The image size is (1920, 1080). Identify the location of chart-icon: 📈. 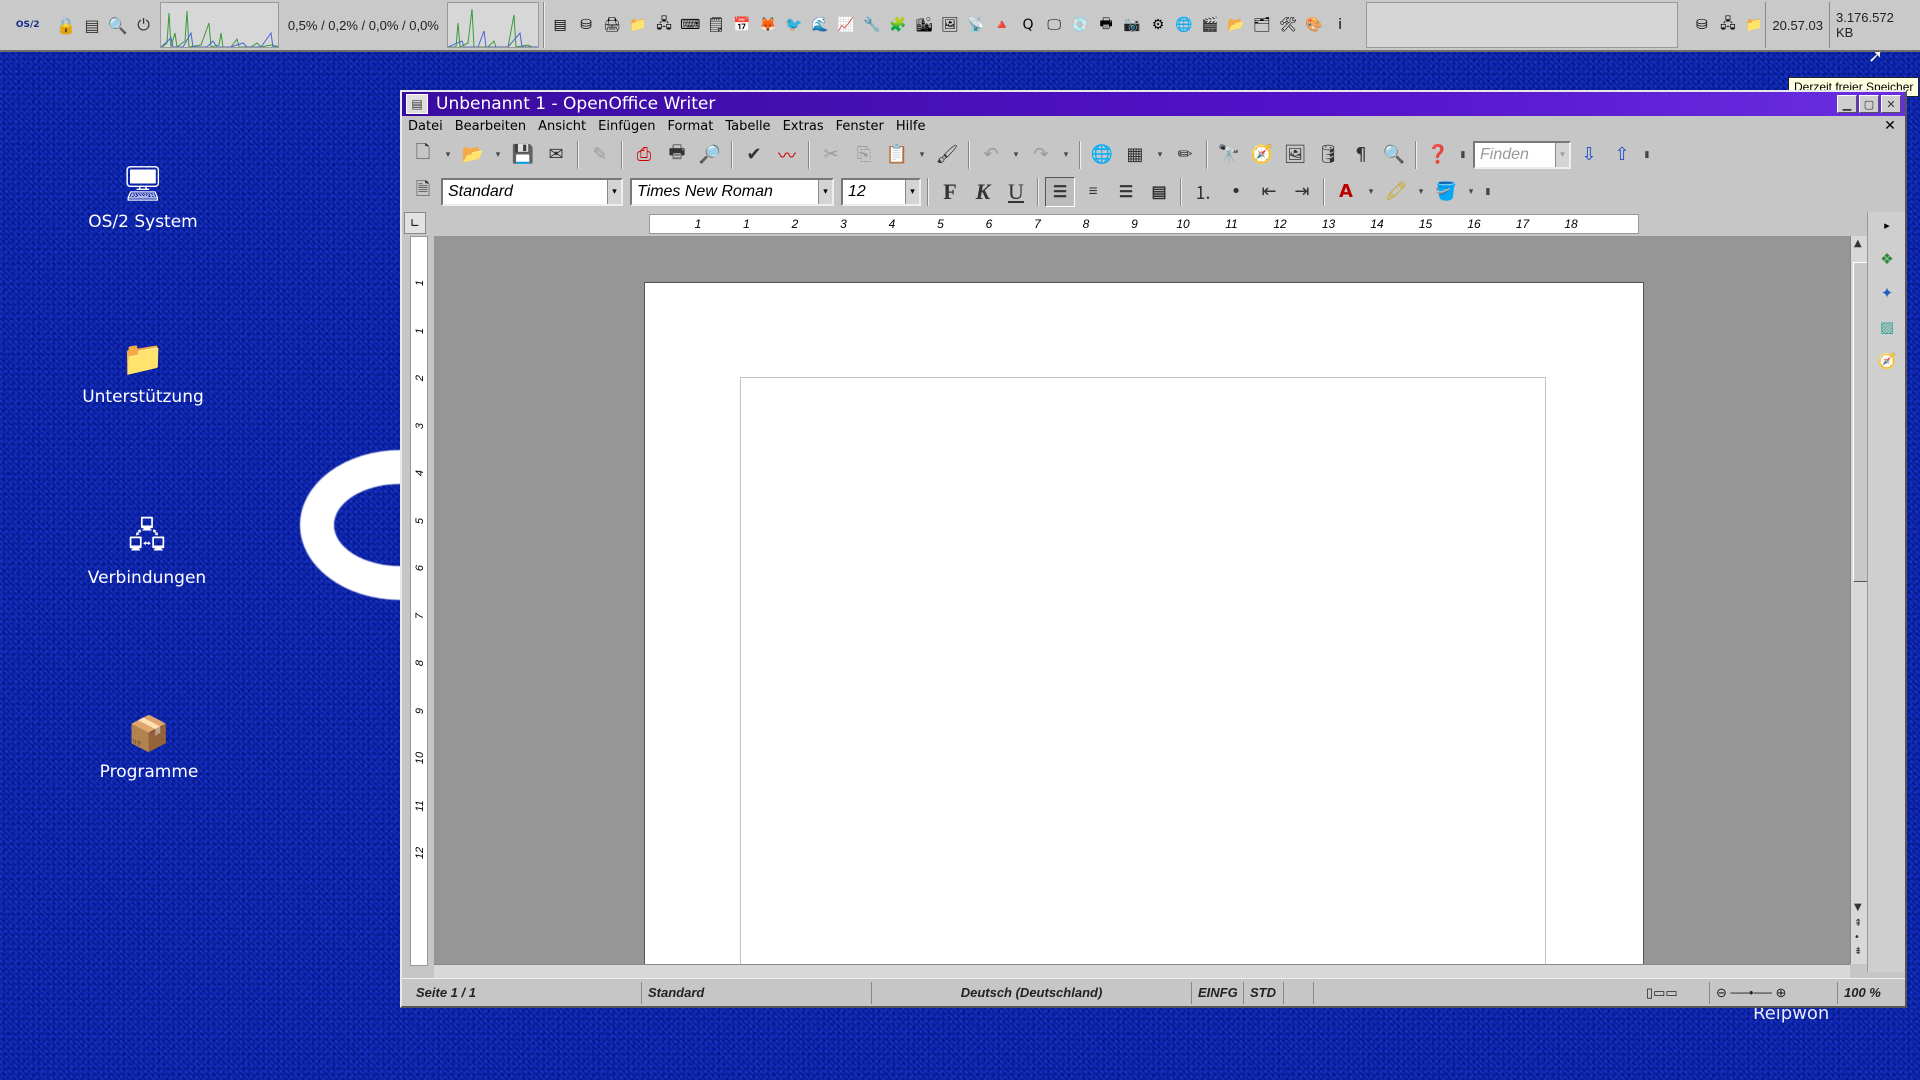
(846, 25).